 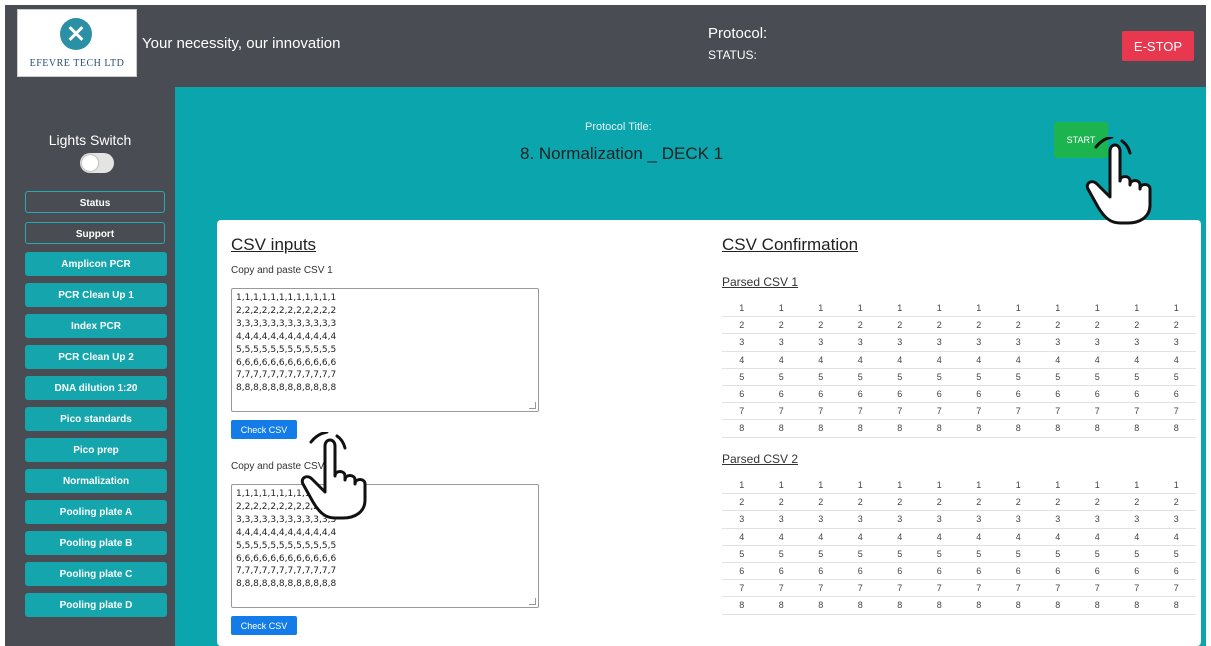 What do you see at coordinates (96, 295) in the screenshot?
I see `sidebar-item-pcr-clean-up-1: PCR Clean Up 1` at bounding box center [96, 295].